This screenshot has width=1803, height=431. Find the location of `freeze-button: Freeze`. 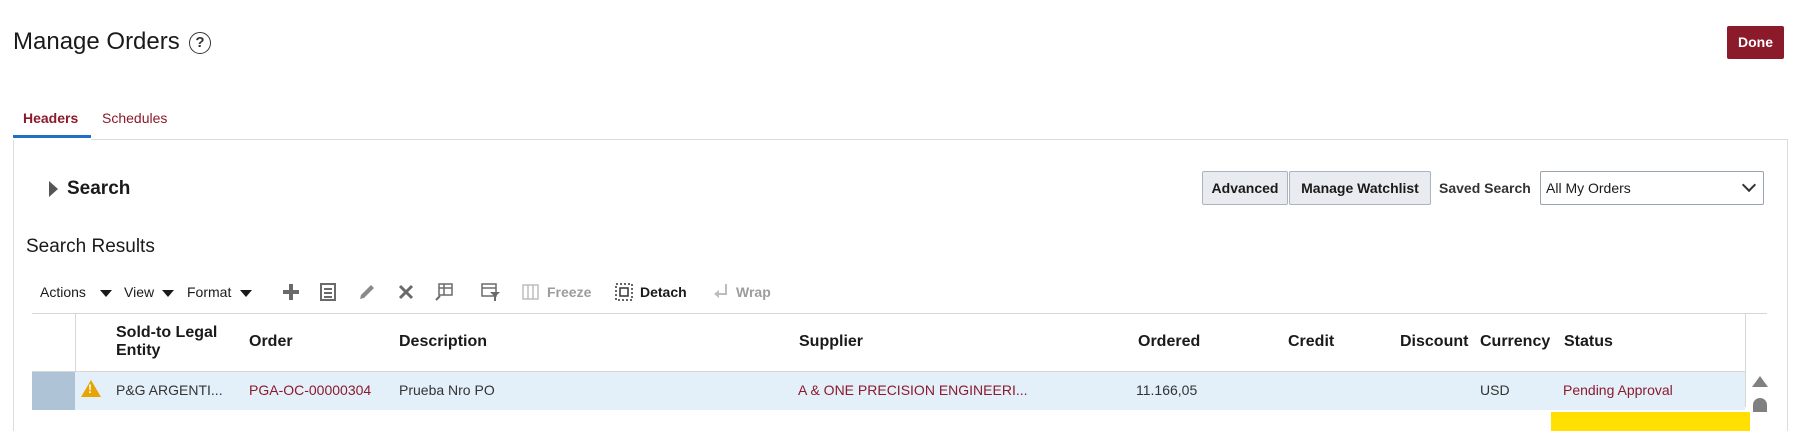

freeze-button: Freeze is located at coordinates (569, 292).